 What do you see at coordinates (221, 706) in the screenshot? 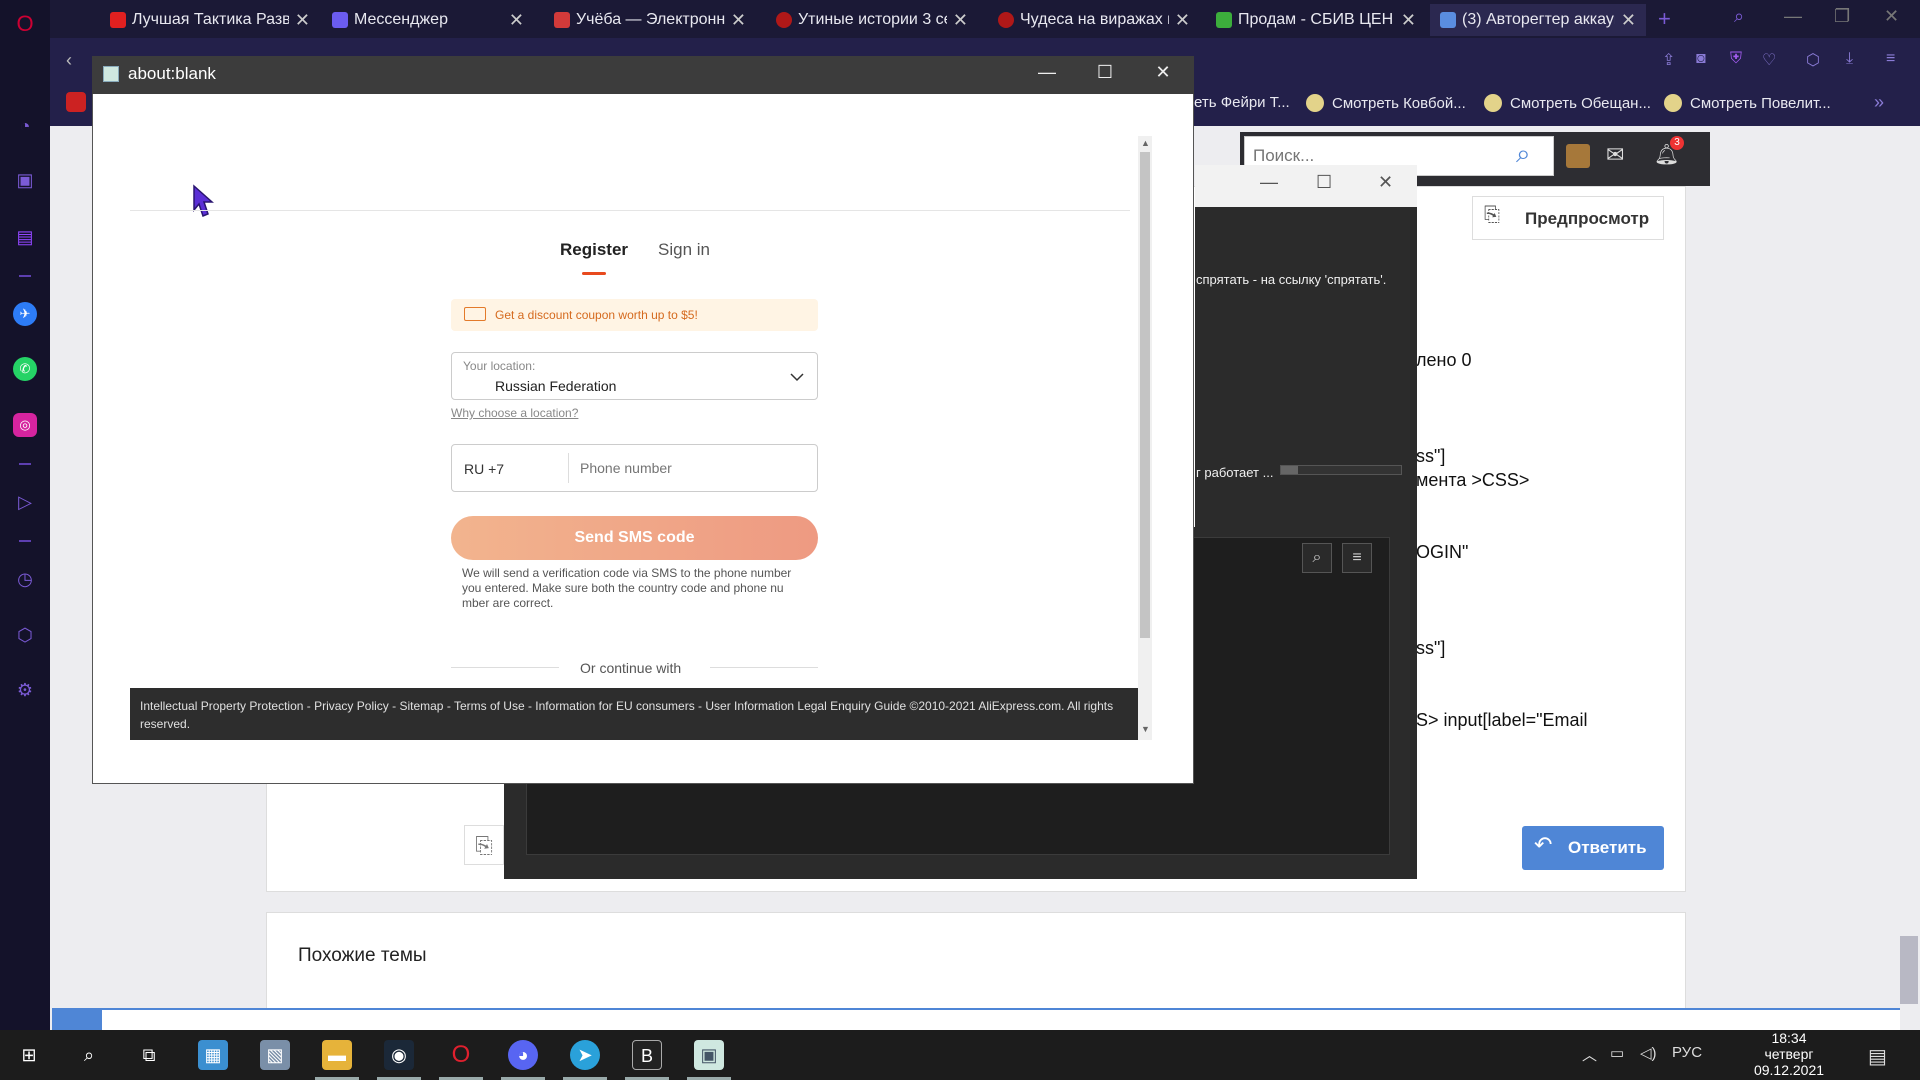
I see `footer-link: Intellectual Property Protection` at bounding box center [221, 706].